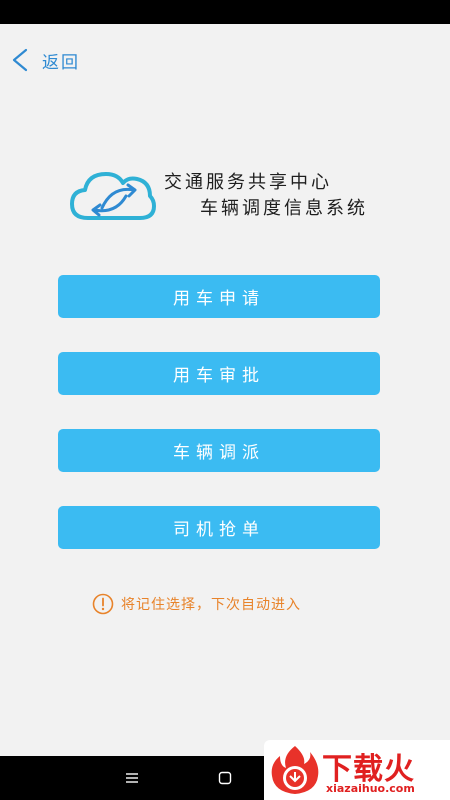 This screenshot has height=800, width=450. Describe the element at coordinates (219, 296) in the screenshot. I see `vehicle-request-button: 用车申请` at that location.